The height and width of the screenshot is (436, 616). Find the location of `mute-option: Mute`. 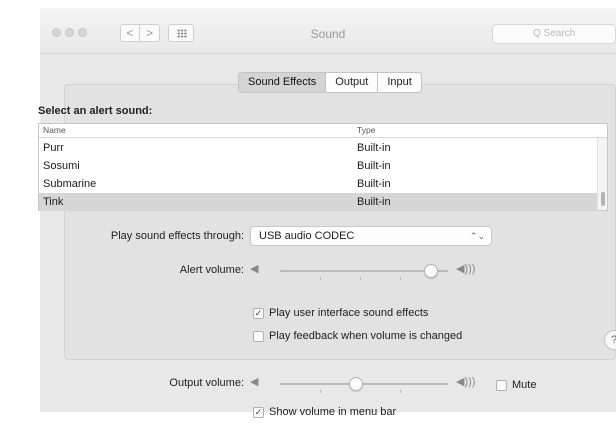

mute-option: Mute is located at coordinates (516, 385).